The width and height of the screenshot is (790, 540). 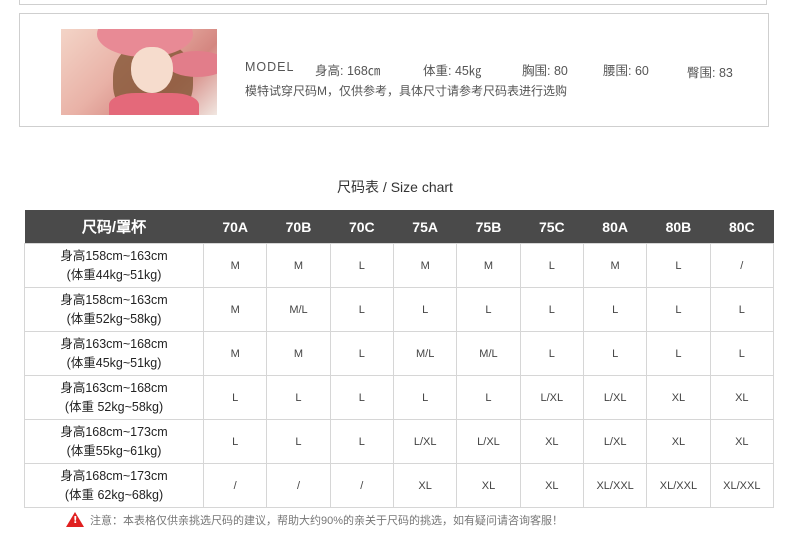 What do you see at coordinates (114, 397) in the screenshot?
I see `row-header: 身高163cm~168cm (体重 52kg~58kg)` at bounding box center [114, 397].